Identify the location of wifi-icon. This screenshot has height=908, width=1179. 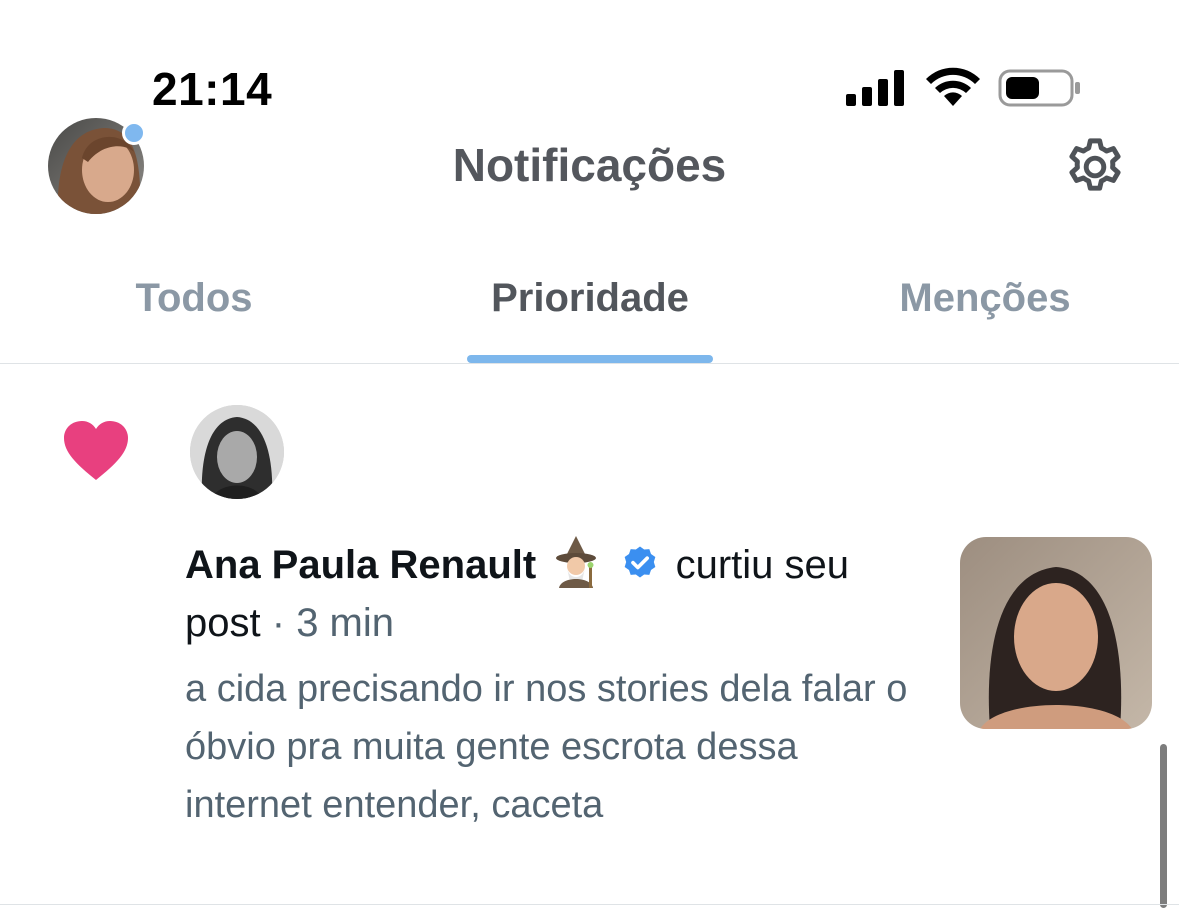
(953, 86).